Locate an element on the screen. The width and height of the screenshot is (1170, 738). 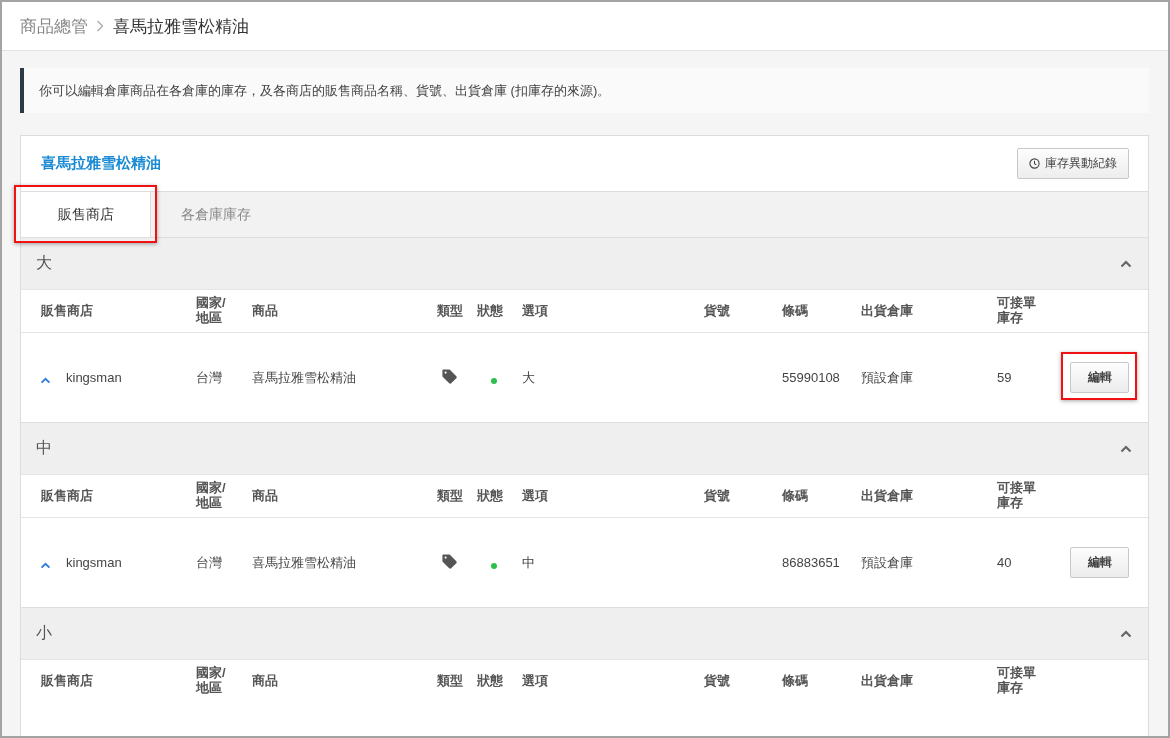
clock-icon is located at coordinates (1034, 163).